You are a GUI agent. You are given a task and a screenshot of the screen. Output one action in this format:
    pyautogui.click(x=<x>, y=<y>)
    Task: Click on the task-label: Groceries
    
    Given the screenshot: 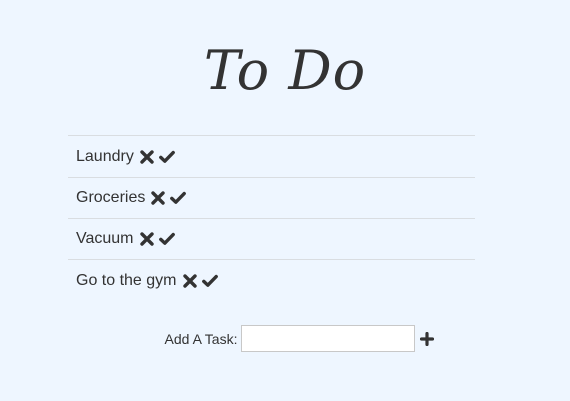 What is the action you would take?
    pyautogui.click(x=111, y=197)
    